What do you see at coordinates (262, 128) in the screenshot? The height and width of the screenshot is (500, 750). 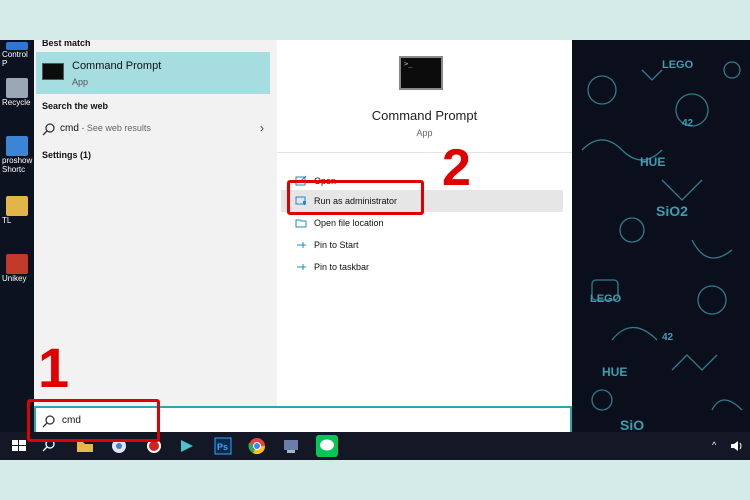 I see `chevron-right-icon: ›` at bounding box center [262, 128].